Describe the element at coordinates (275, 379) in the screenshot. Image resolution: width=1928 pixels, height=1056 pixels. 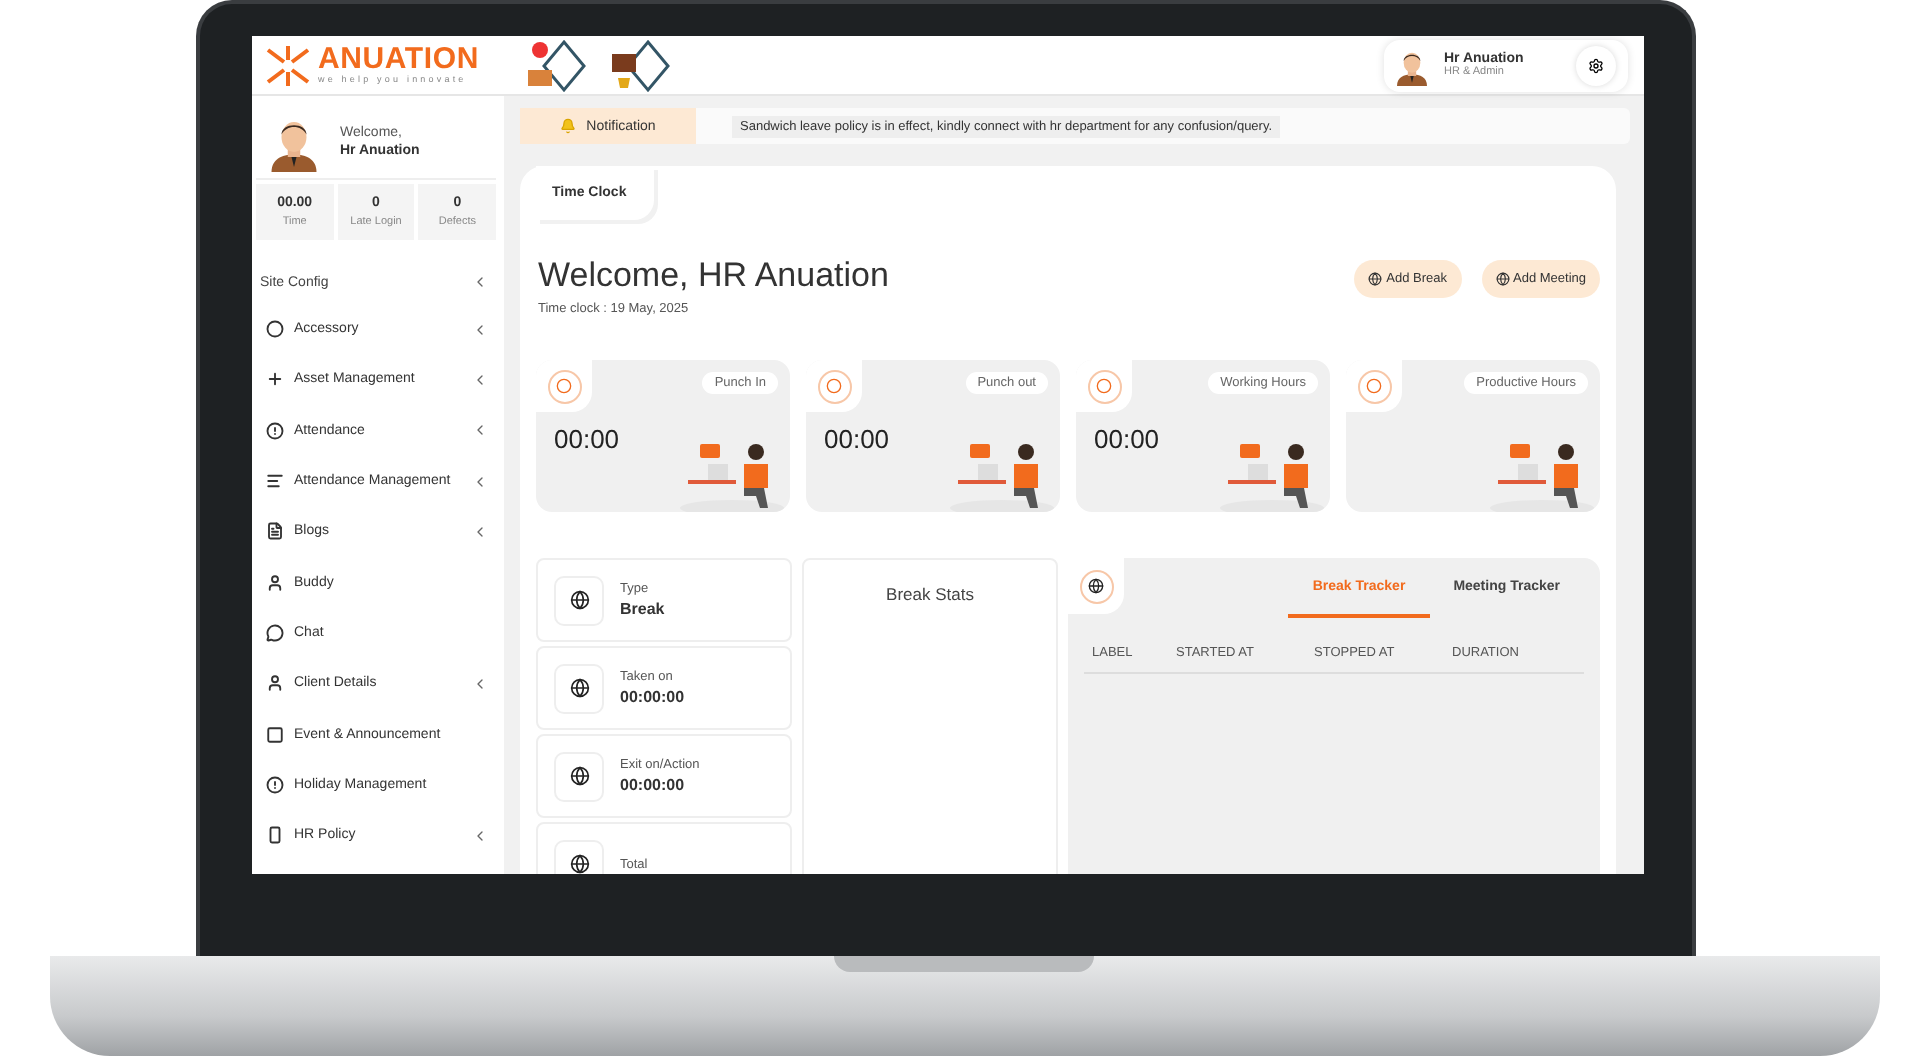
I see `plus-icon` at that location.